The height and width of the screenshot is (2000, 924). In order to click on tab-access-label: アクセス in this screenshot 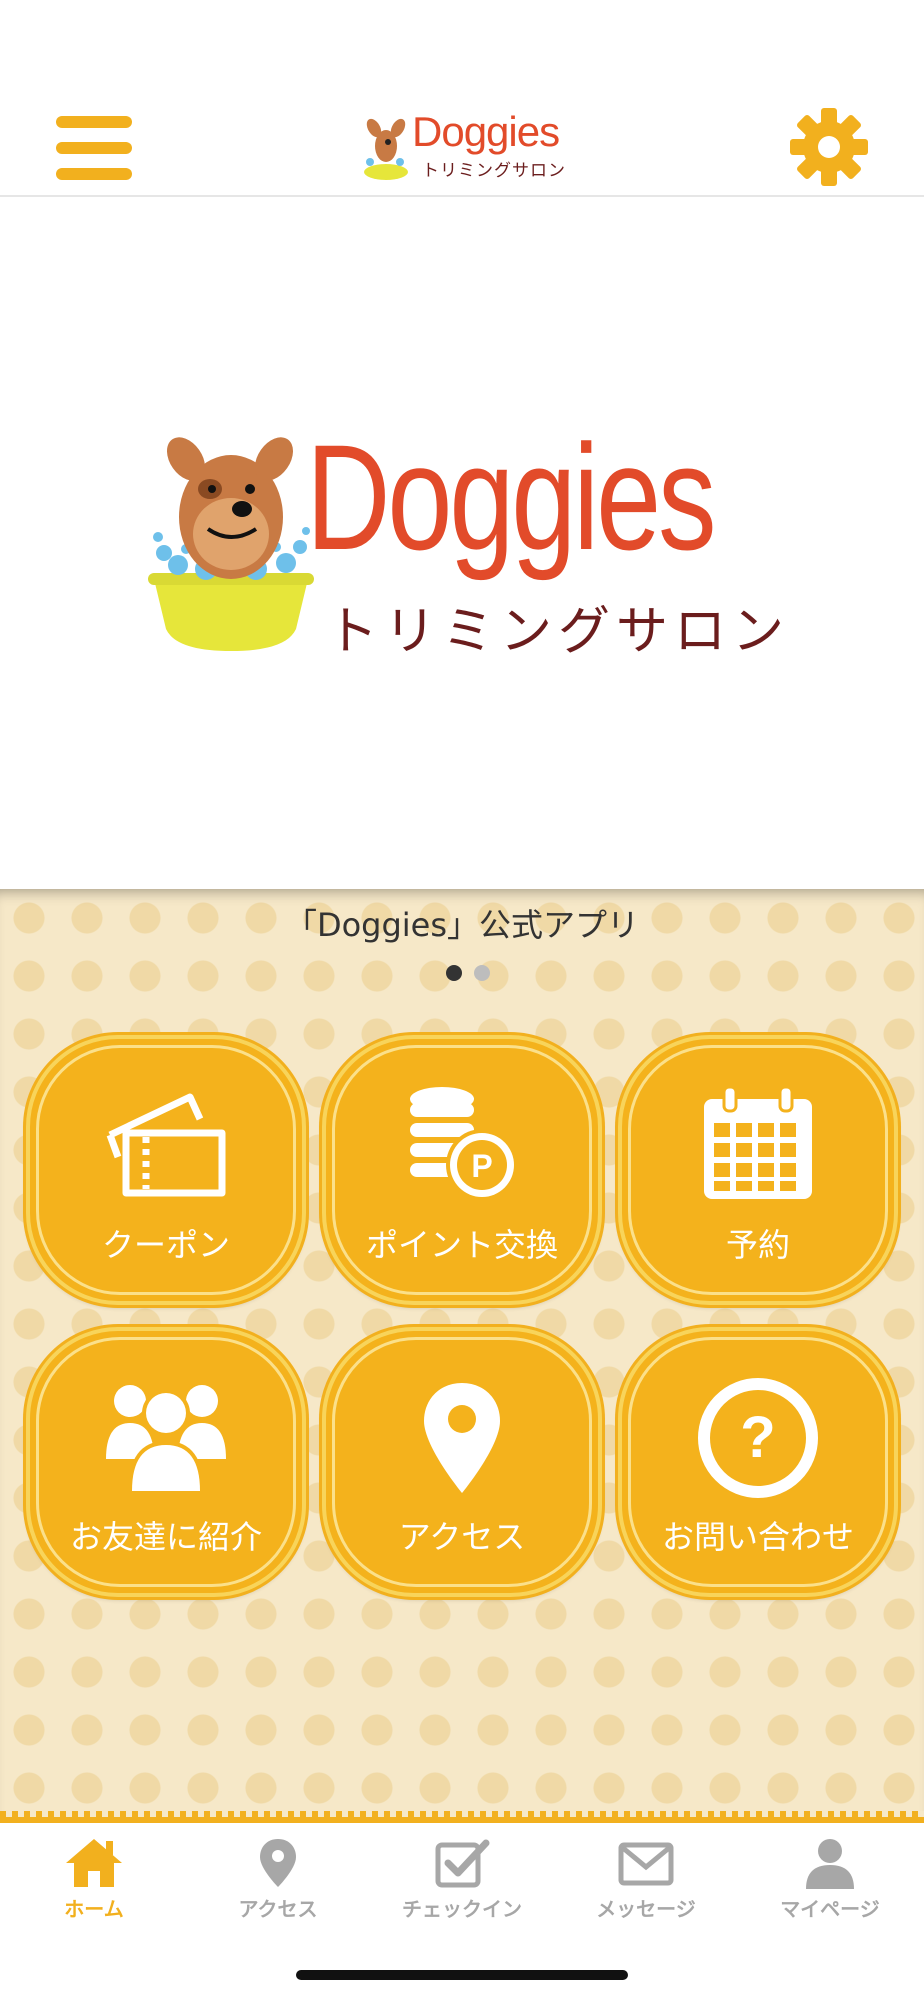, I will do `click(278, 1909)`.